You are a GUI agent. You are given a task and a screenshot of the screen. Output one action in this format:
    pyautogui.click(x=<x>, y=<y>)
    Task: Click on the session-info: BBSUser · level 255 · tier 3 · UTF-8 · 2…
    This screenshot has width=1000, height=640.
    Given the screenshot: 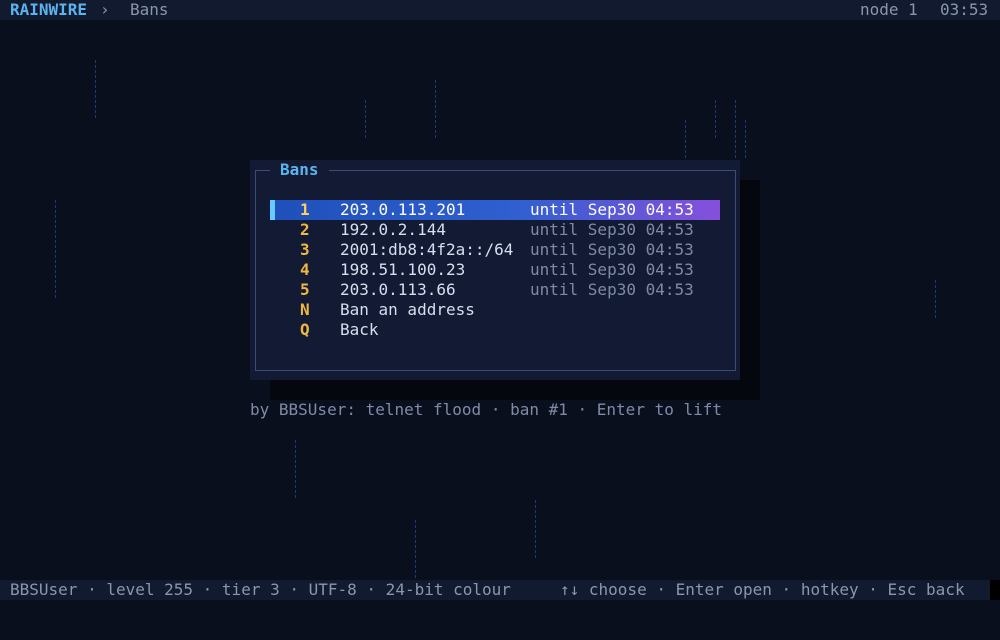 What is the action you would take?
    pyautogui.click(x=260, y=589)
    